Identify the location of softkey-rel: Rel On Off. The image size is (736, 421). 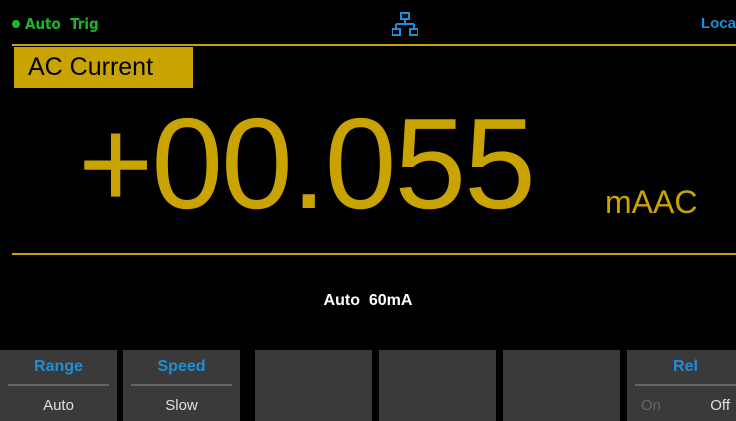
(681, 385).